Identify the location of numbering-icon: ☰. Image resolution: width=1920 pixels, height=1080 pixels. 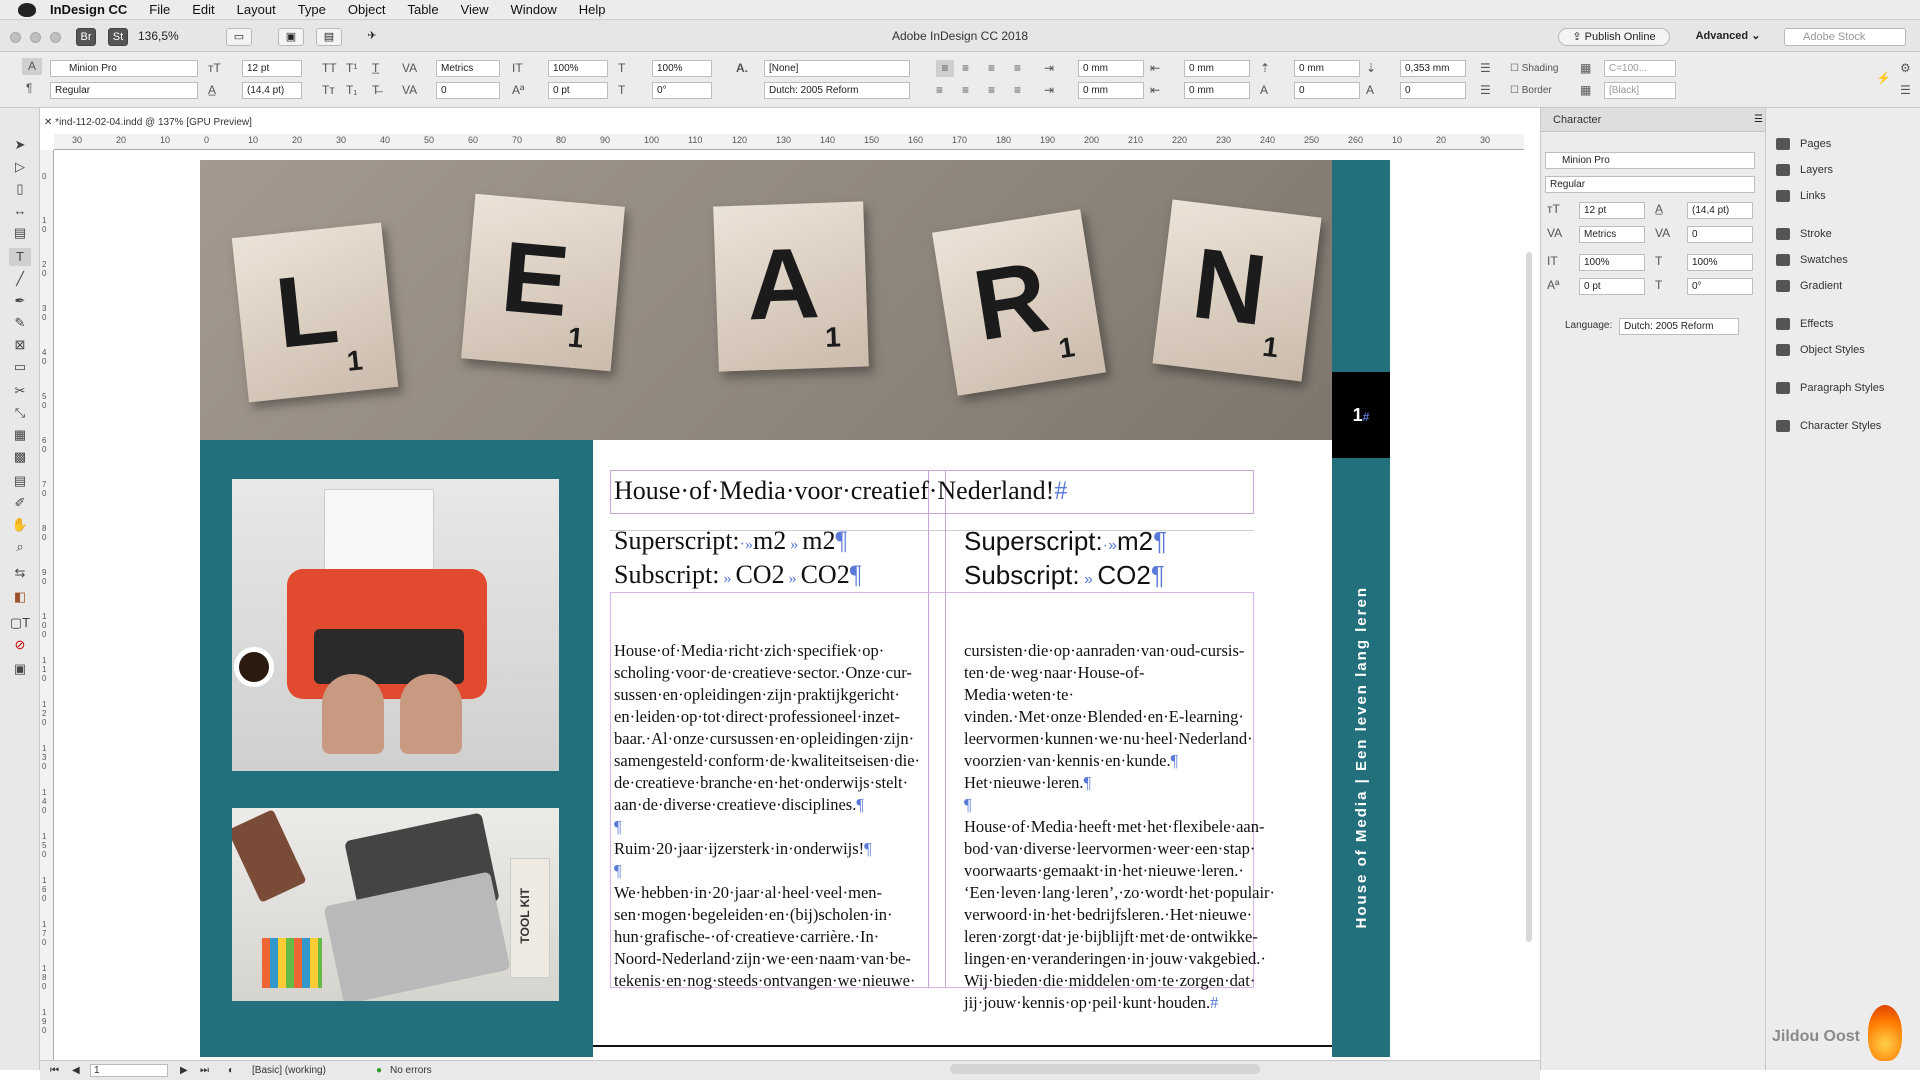
(1485, 90).